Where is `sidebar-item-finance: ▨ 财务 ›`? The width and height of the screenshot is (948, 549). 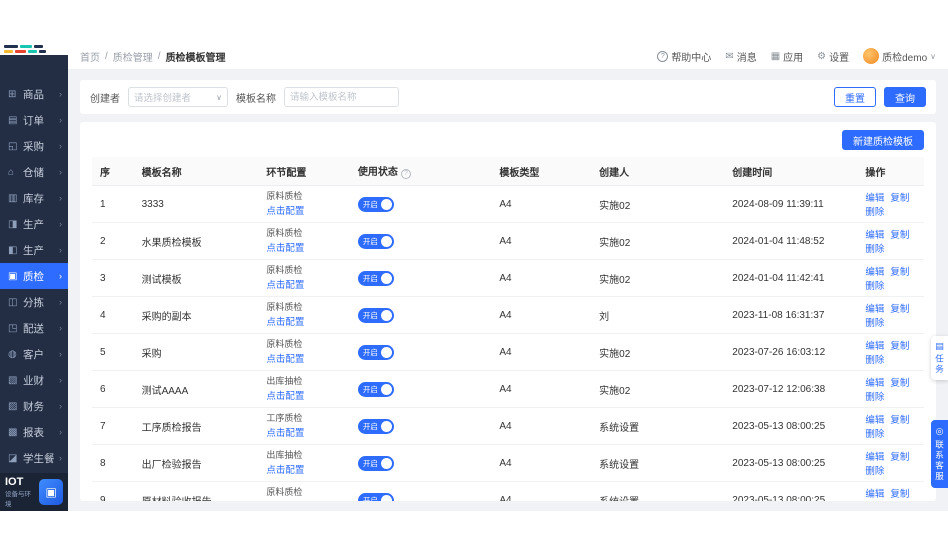
sidebar-item-finance: ▨ 财务 › is located at coordinates (34, 406).